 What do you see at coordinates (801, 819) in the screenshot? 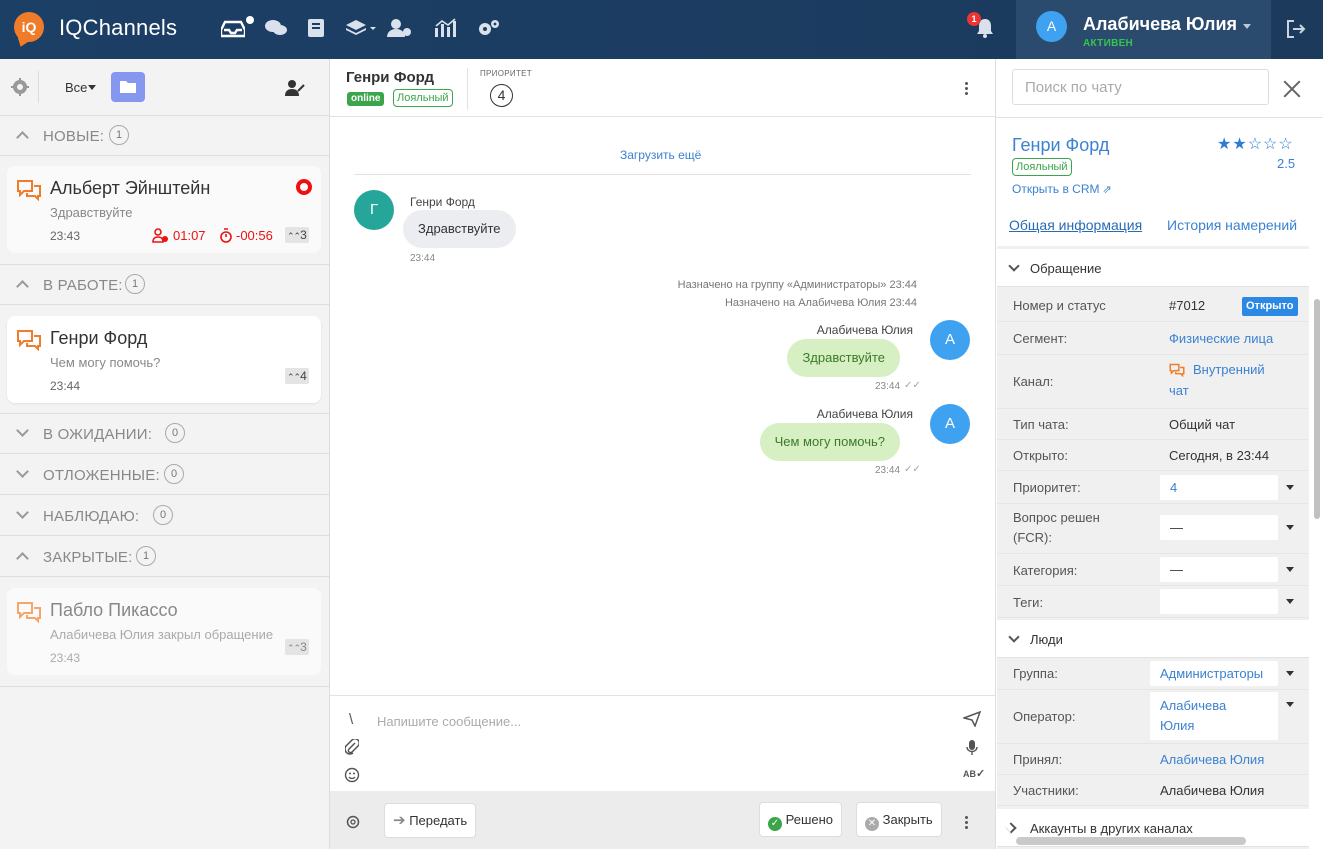
I see `resolved-button: ✓ Решено` at bounding box center [801, 819].